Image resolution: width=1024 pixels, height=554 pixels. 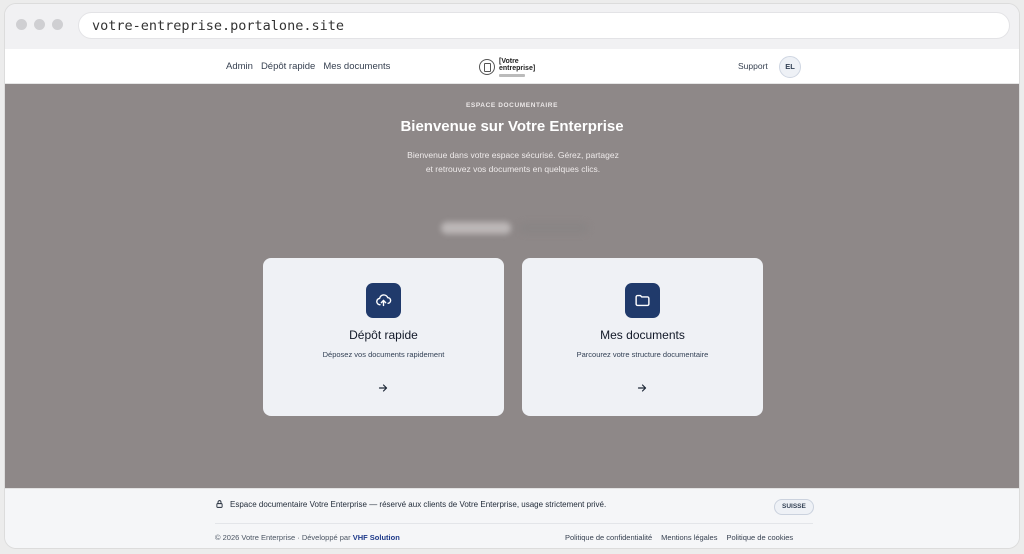 What do you see at coordinates (608, 537) in the screenshot?
I see `privacy-policy-link: Politique de confidentialité` at bounding box center [608, 537].